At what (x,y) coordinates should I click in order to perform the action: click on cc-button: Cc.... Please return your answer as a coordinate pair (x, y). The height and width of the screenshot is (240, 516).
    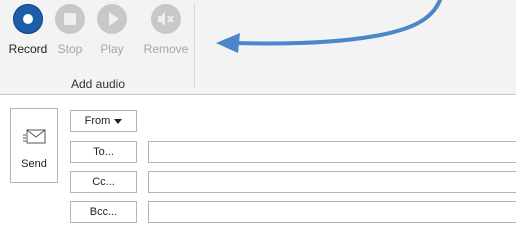
    Looking at the image, I should click on (103, 182).